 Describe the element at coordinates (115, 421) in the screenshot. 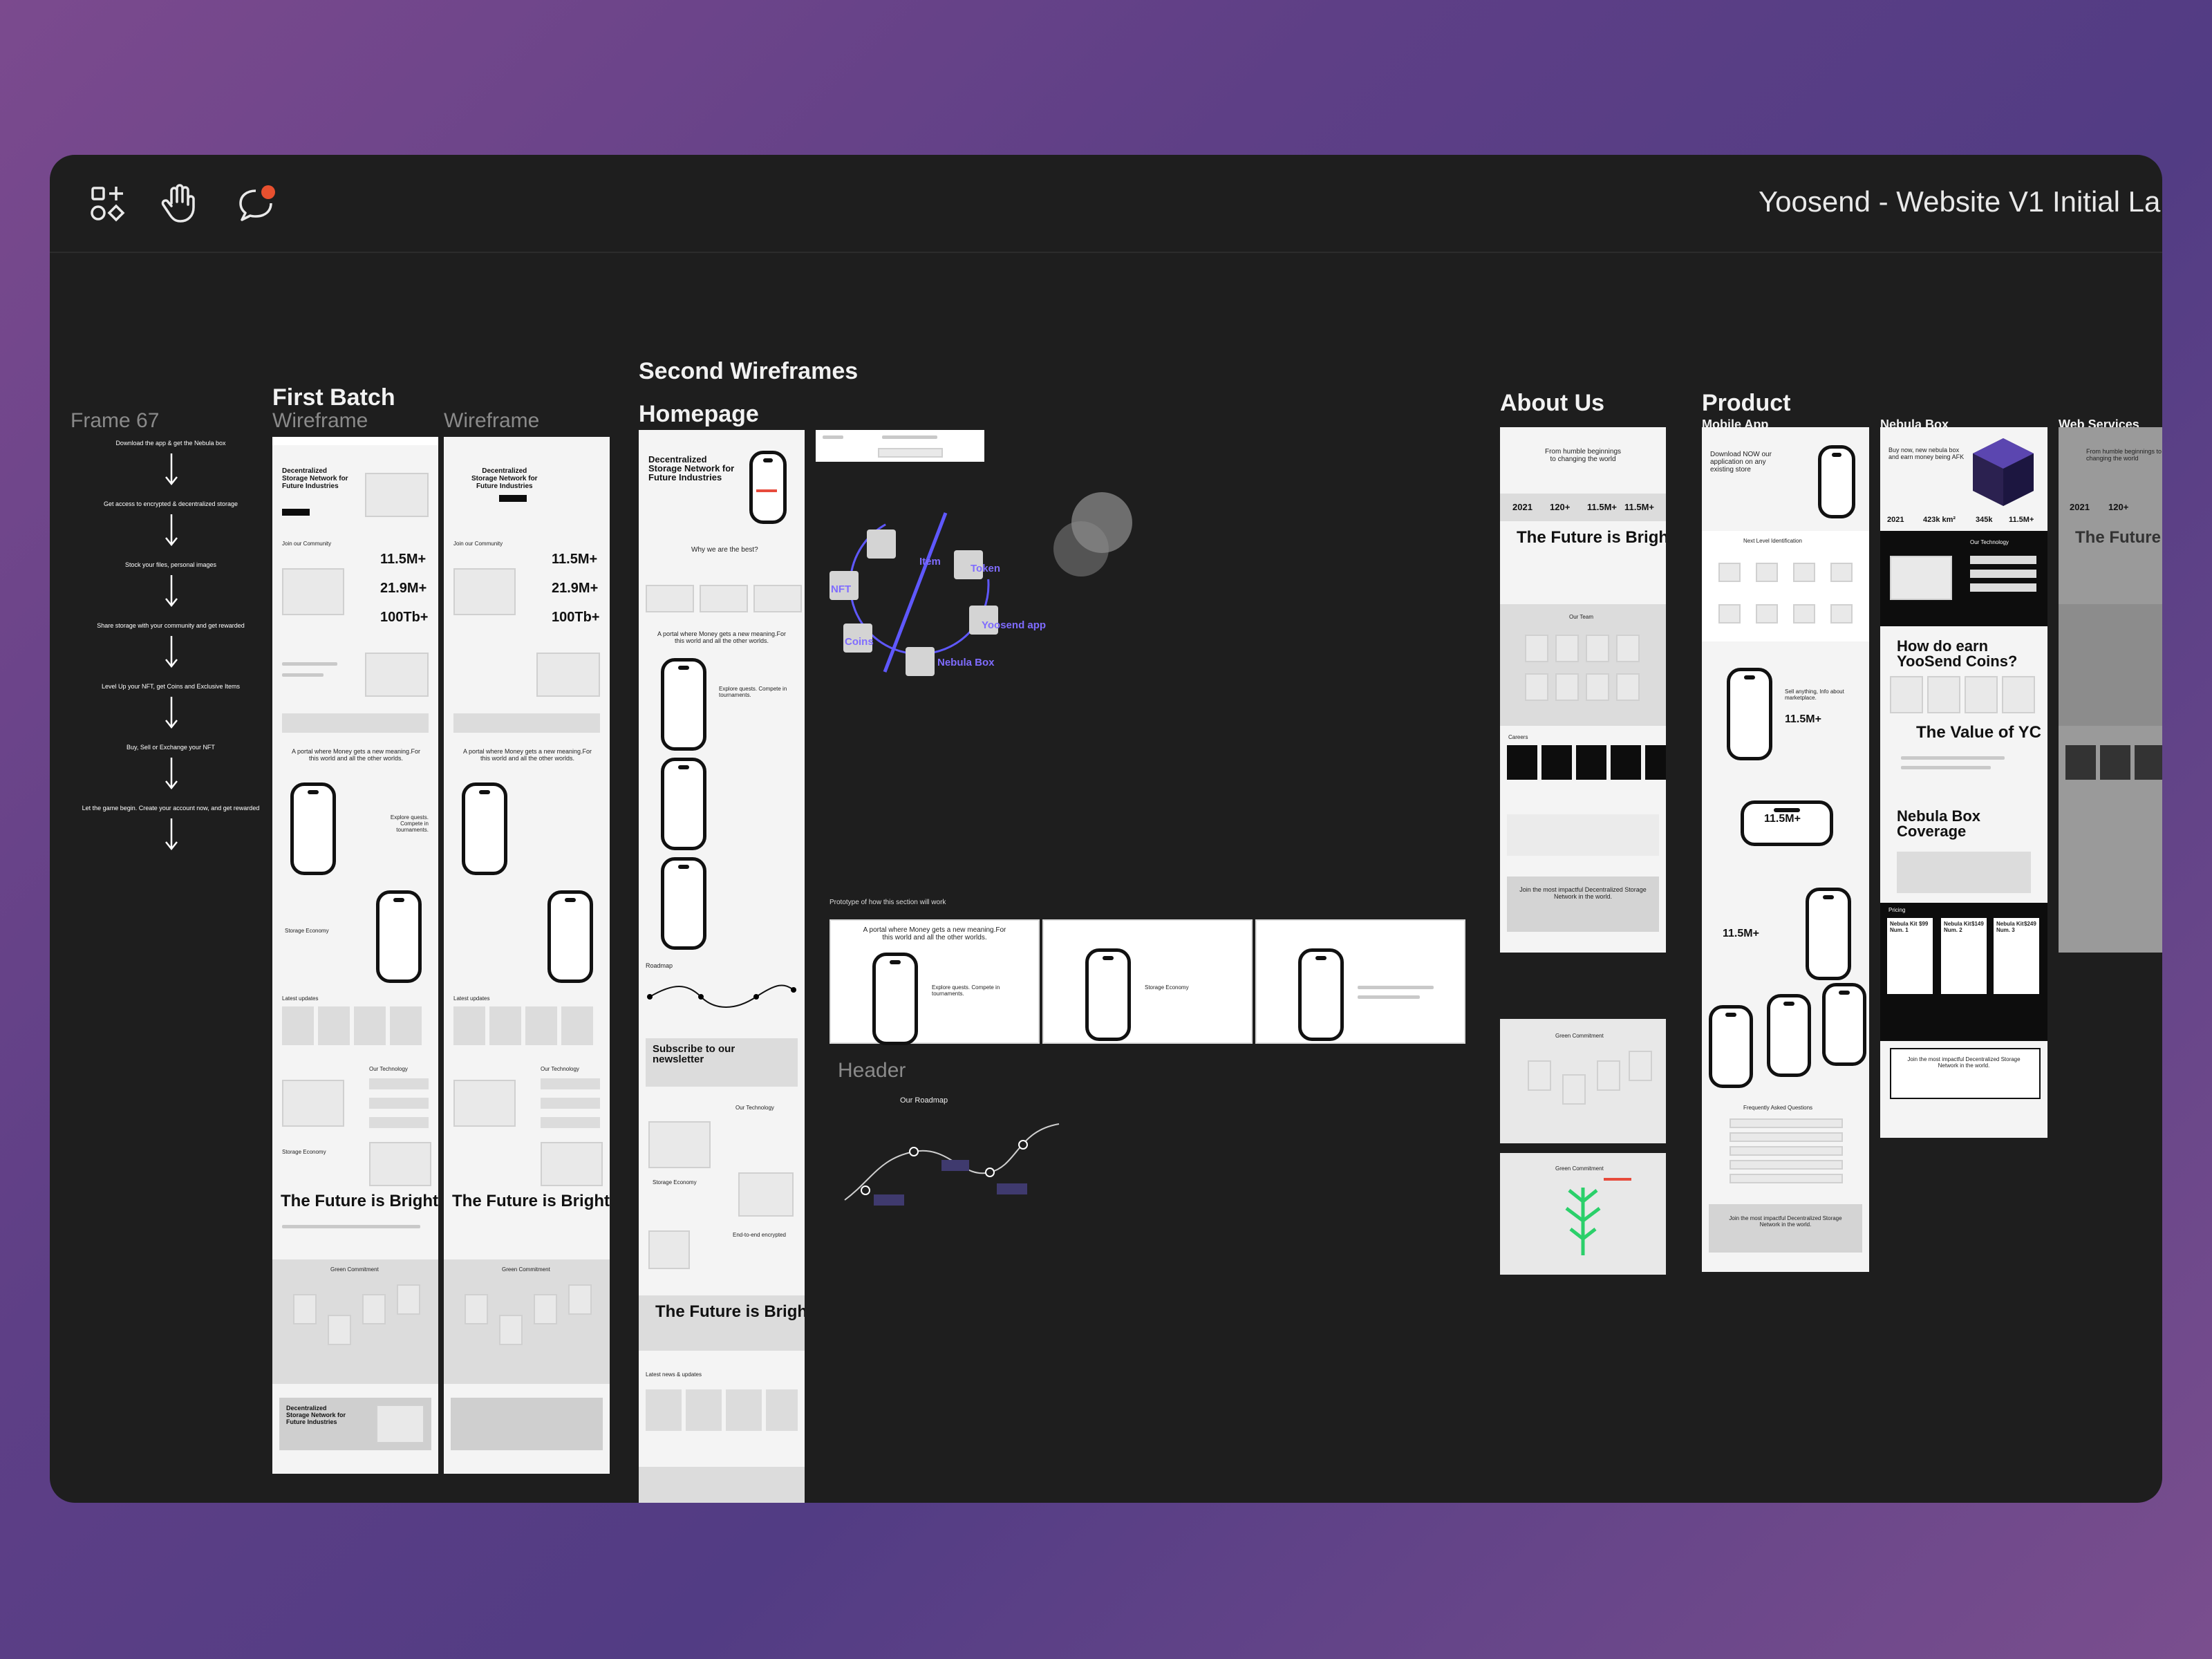

I see `frame-67-label: Frame 67` at that location.